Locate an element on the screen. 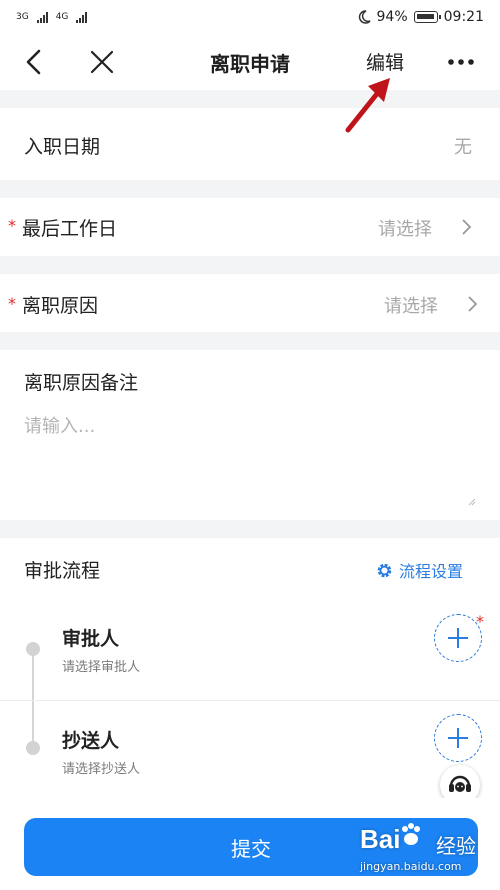 The width and height of the screenshot is (500, 890). last-work-day-row: * 最后工作日 请选择 is located at coordinates (250, 227).